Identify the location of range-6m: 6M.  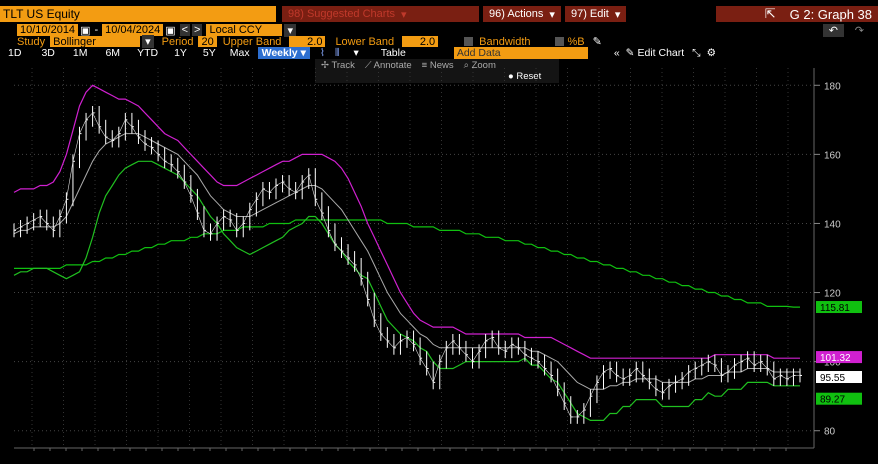
(112, 53).